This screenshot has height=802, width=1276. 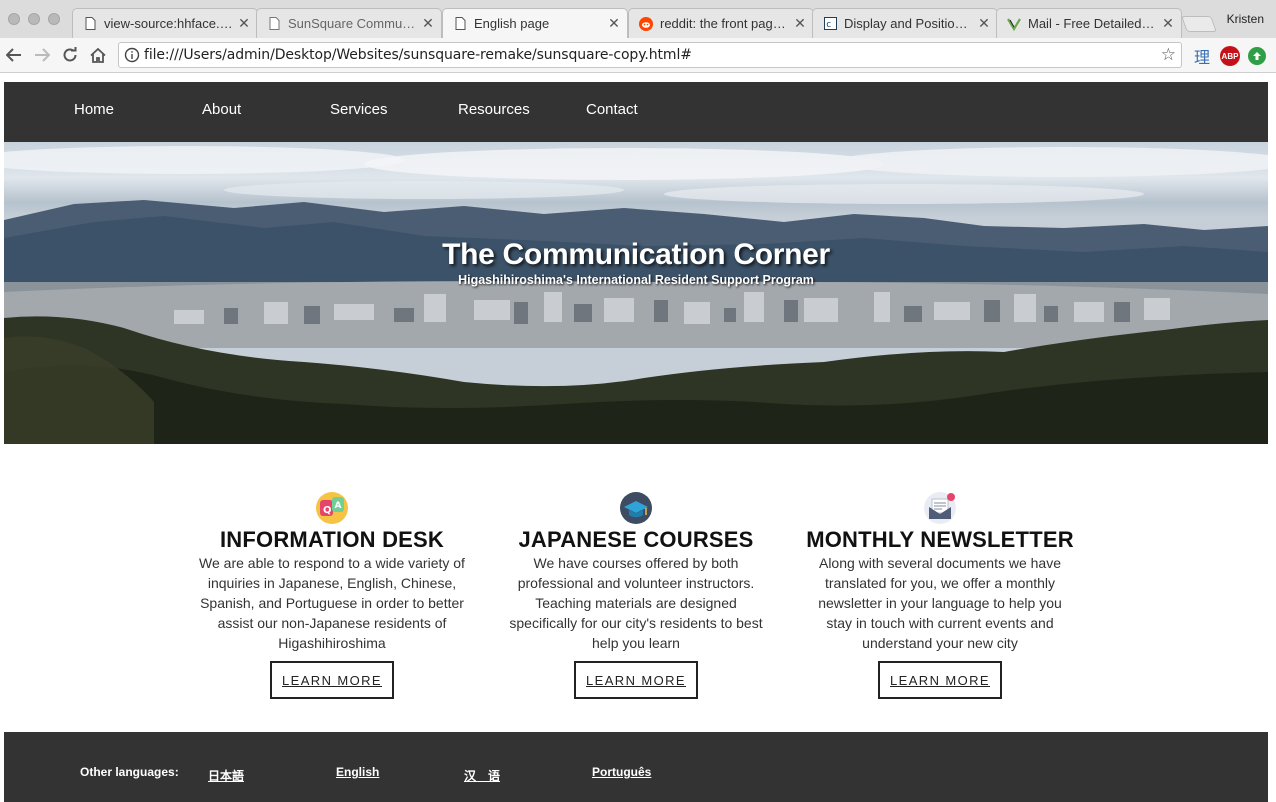 I want to click on information-desk-heading: INFORMATION DESK, so click(x=331, y=539).